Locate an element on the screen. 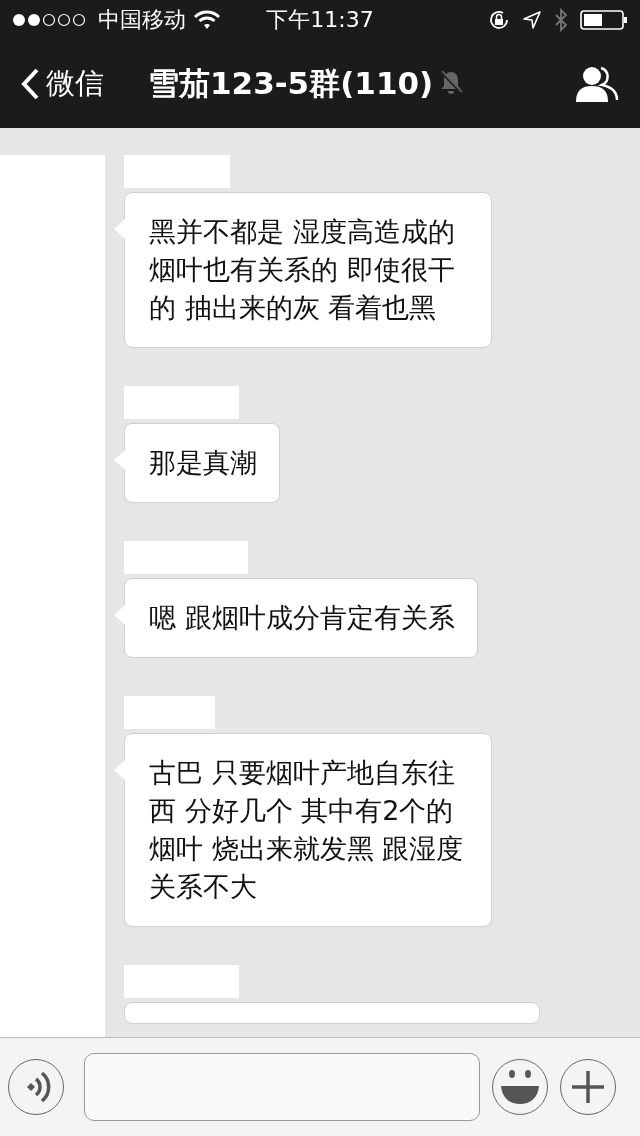 This screenshot has height=1136, width=640. chat-title: 雪茄123-5群(110) is located at coordinates (291, 83).